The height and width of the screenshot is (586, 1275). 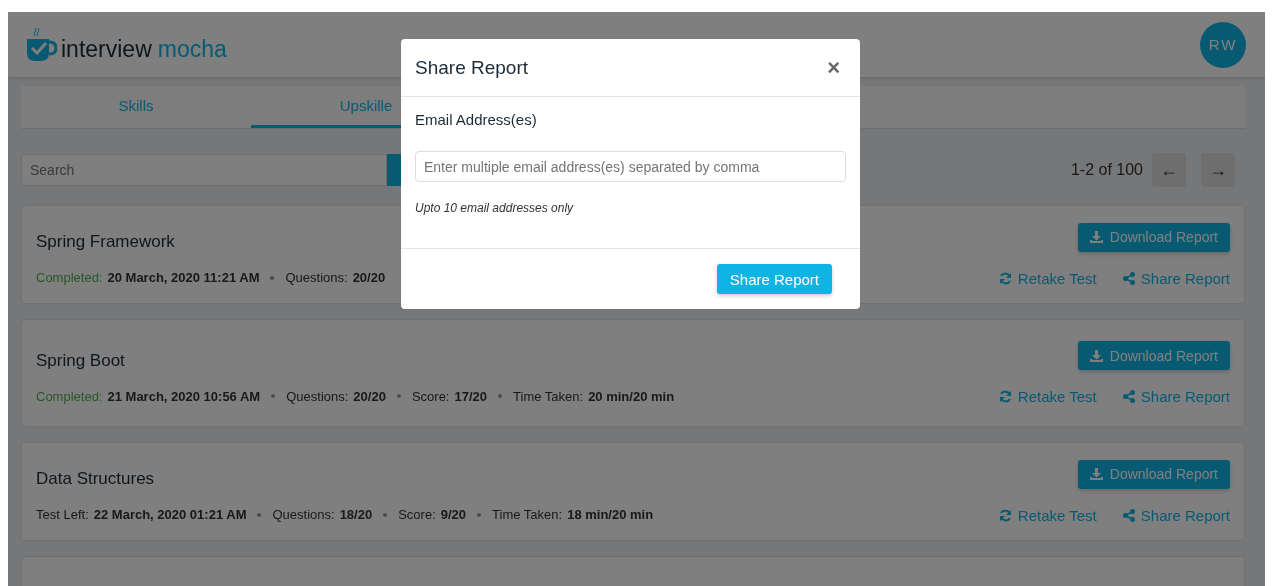 What do you see at coordinates (1106, 170) in the screenshot?
I see `page-range: 1-2 of 100` at bounding box center [1106, 170].